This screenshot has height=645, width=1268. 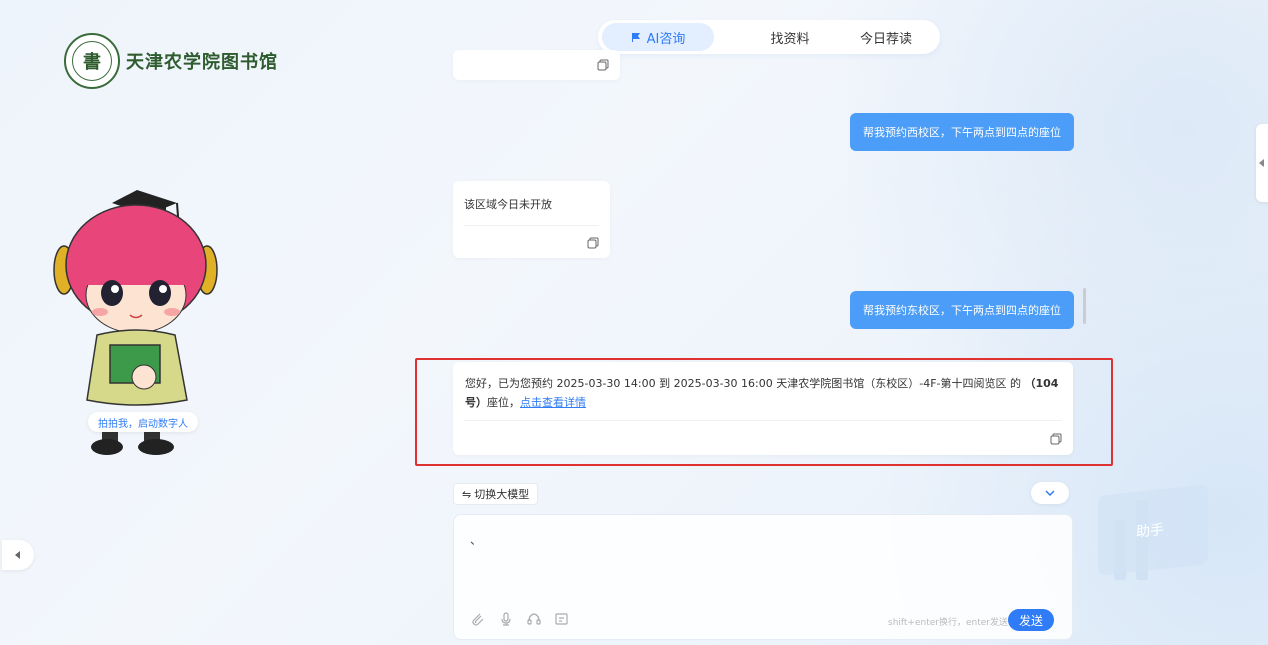 I want to click on tab-label: AI咨询, so click(x=666, y=39).